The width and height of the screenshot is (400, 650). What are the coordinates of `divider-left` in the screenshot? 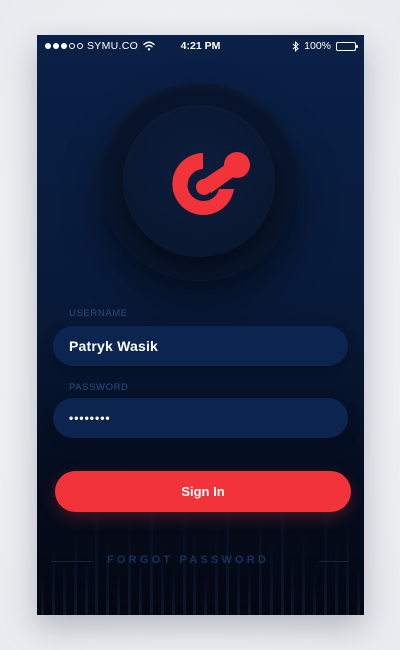 It's located at (72, 561).